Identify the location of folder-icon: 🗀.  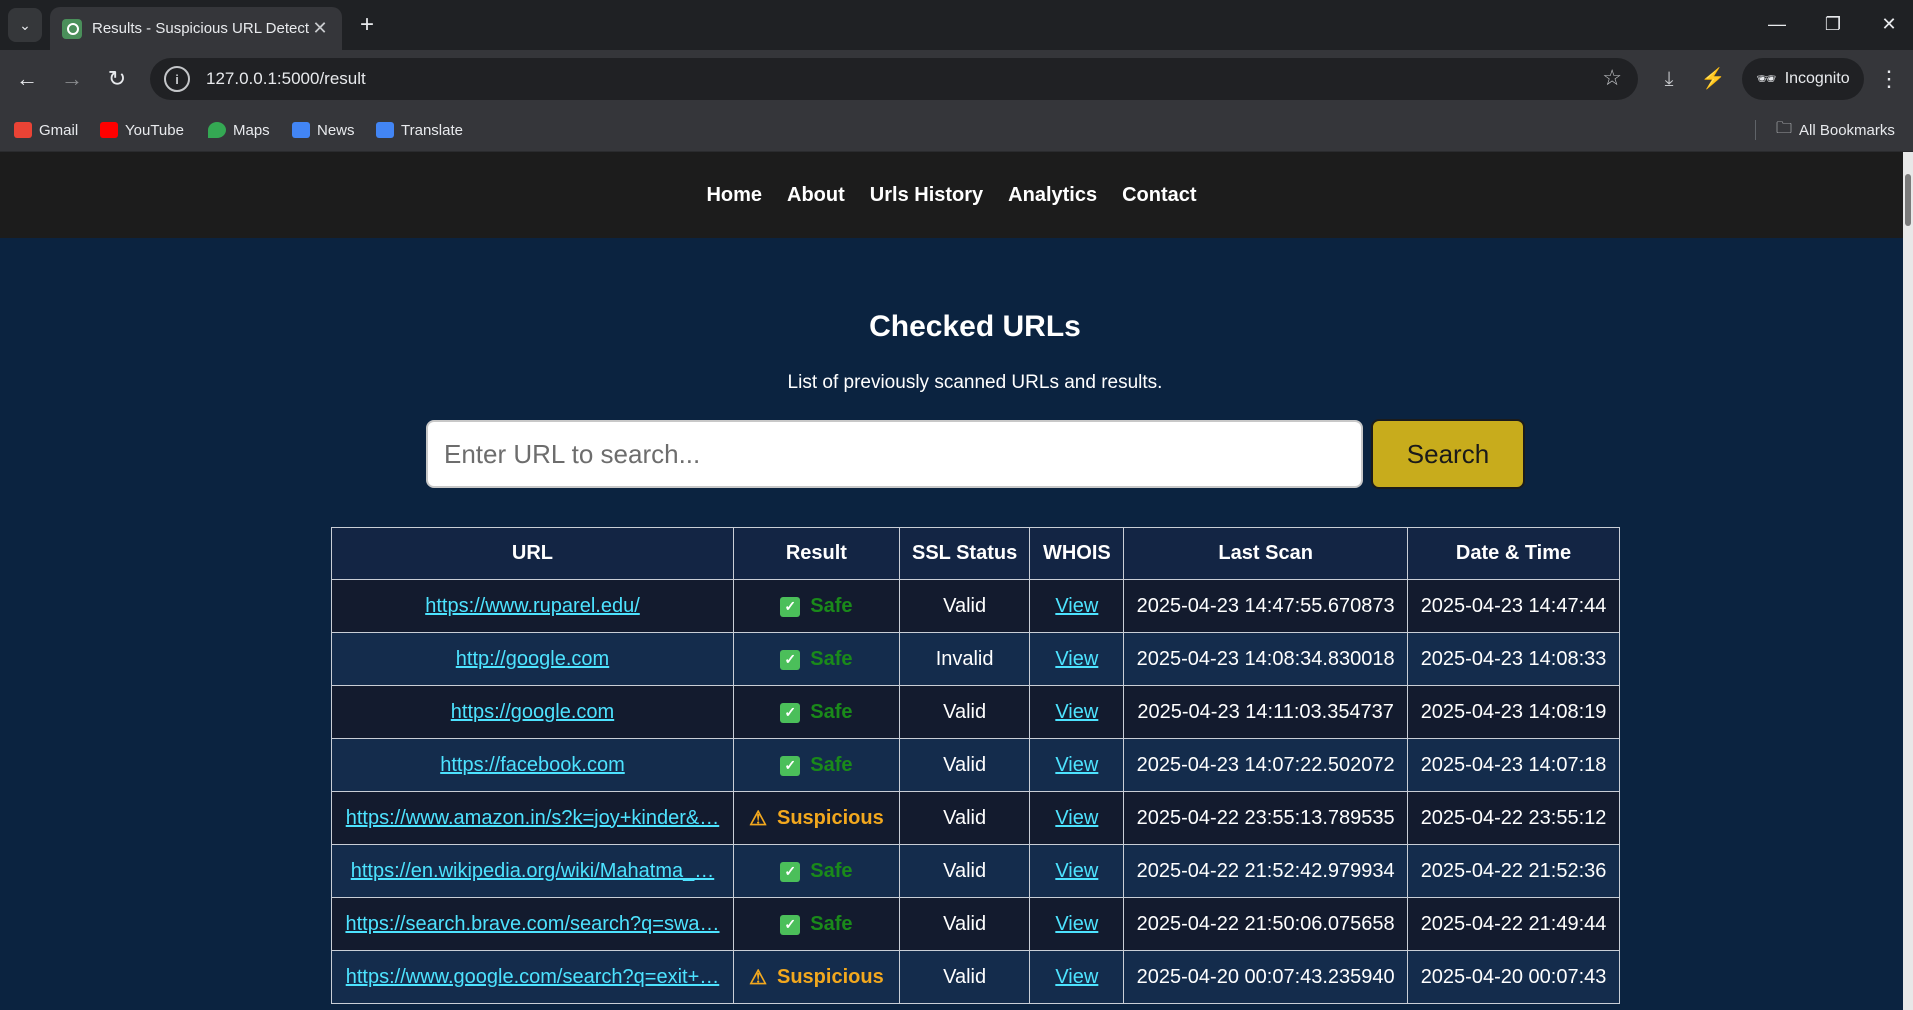
(1784, 128).